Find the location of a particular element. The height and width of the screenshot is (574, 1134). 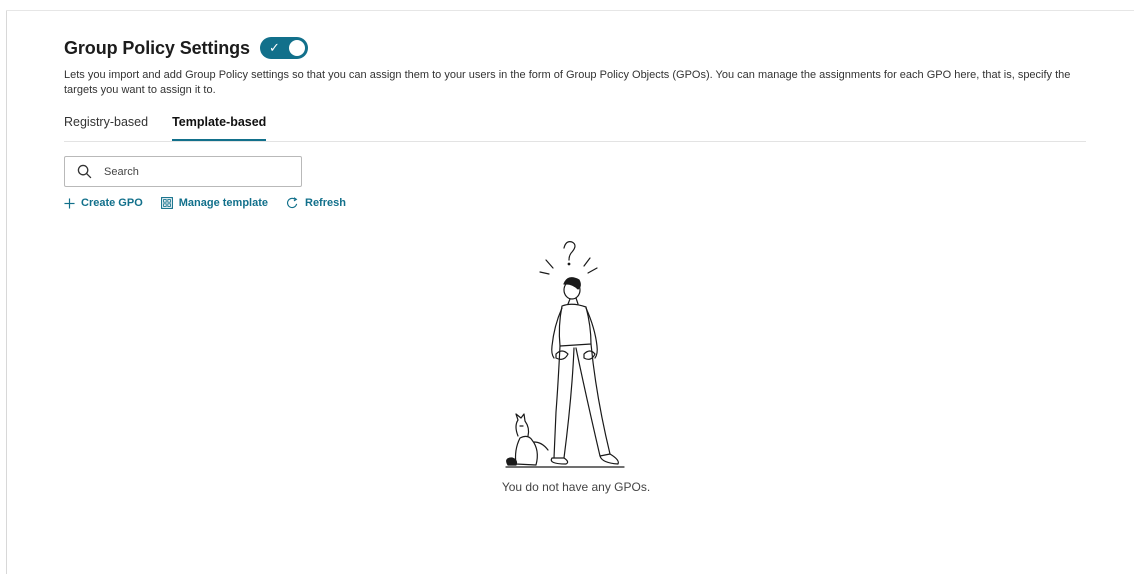

refresh-icon is located at coordinates (292, 203).